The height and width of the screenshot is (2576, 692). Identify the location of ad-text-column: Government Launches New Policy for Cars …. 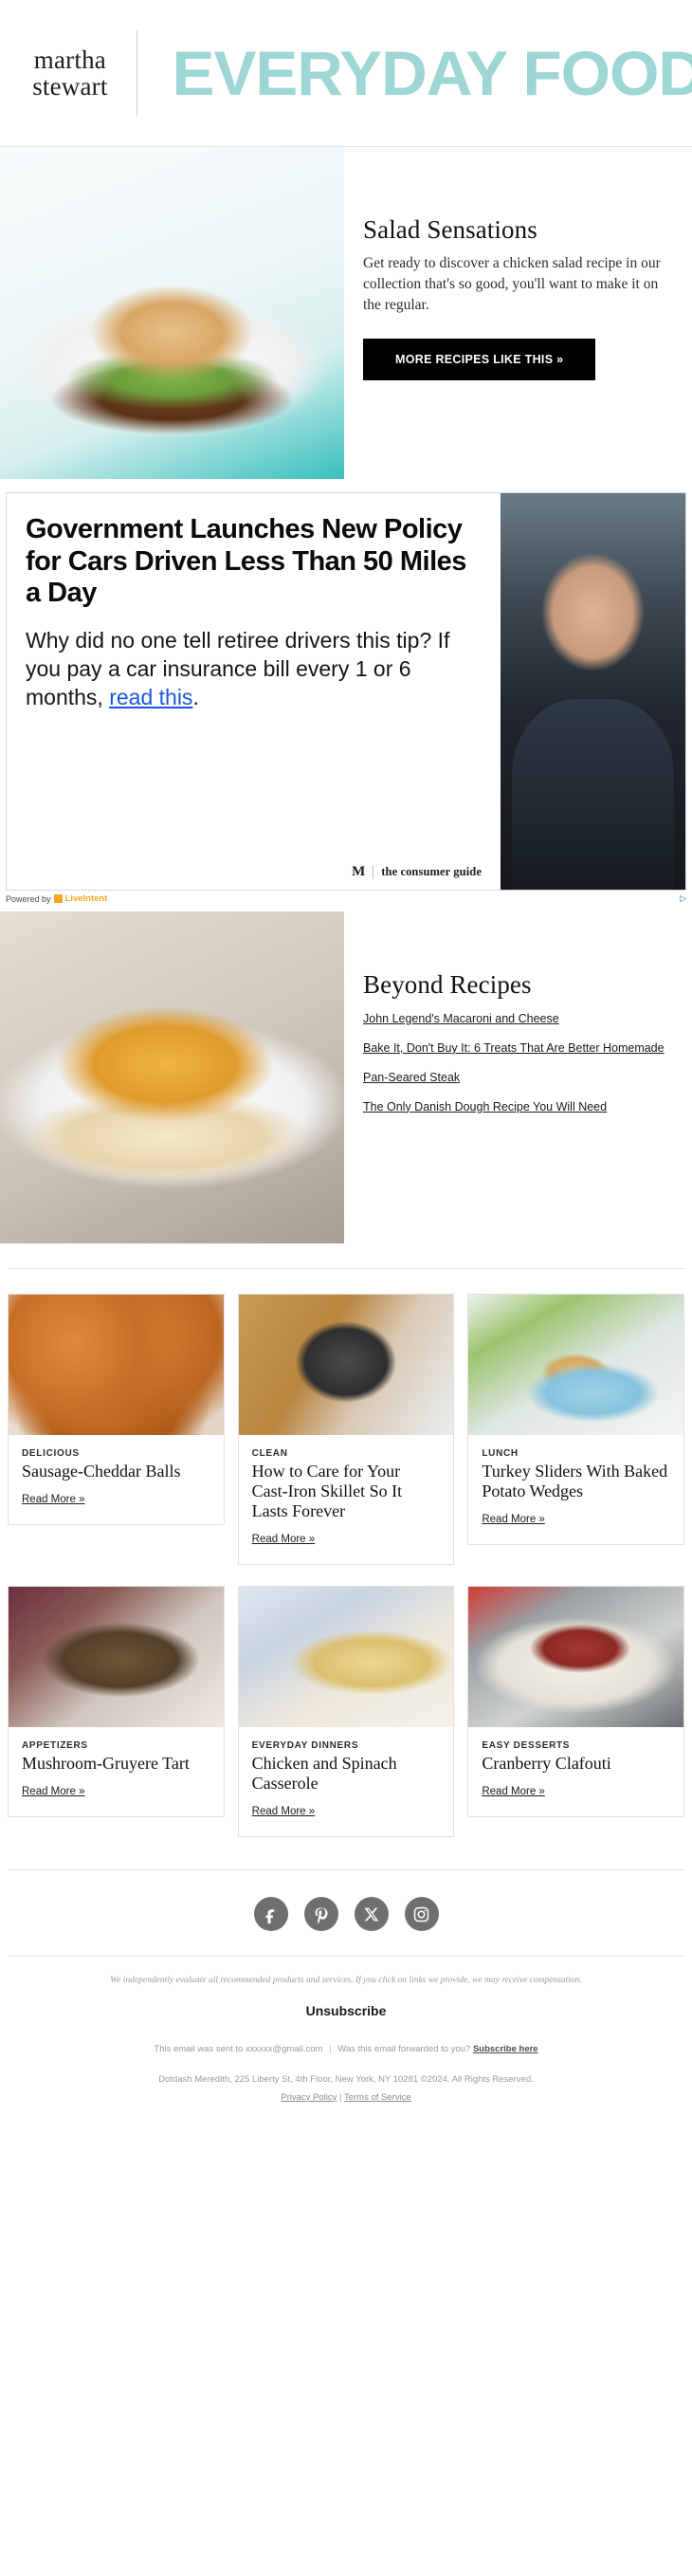
(254, 691).